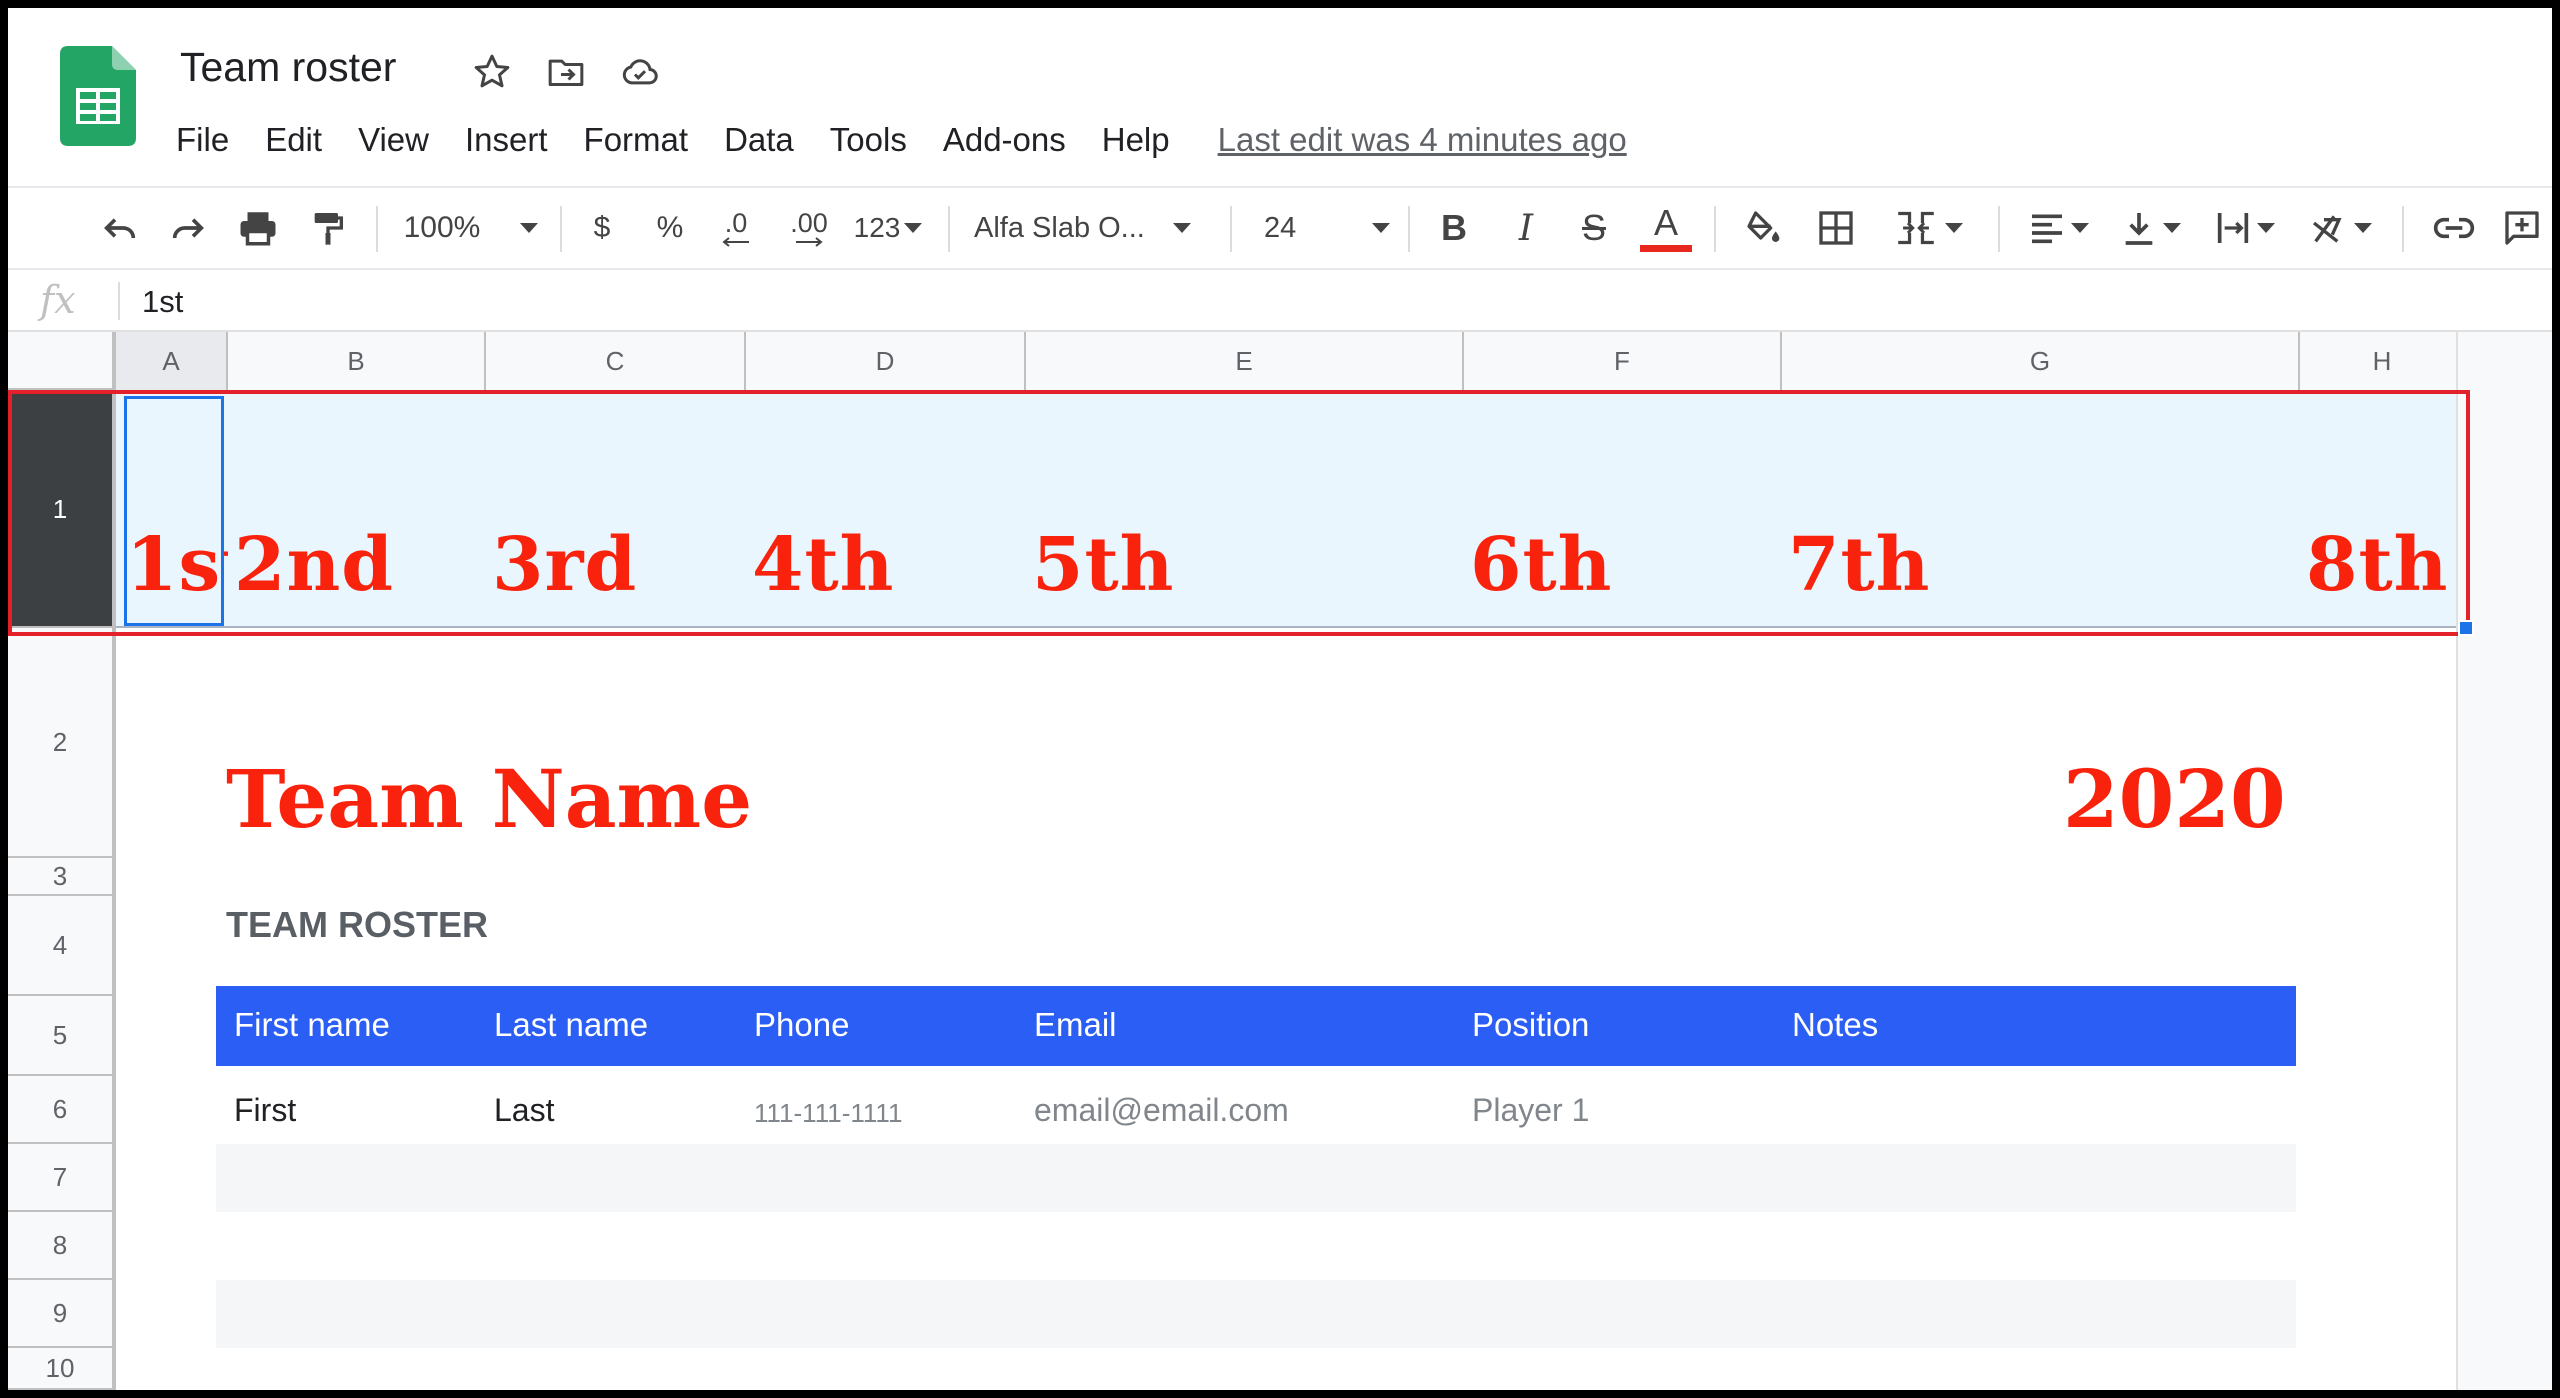  Describe the element at coordinates (1530, 1110) in the screenshot. I see `cell-position: Player 1` at that location.